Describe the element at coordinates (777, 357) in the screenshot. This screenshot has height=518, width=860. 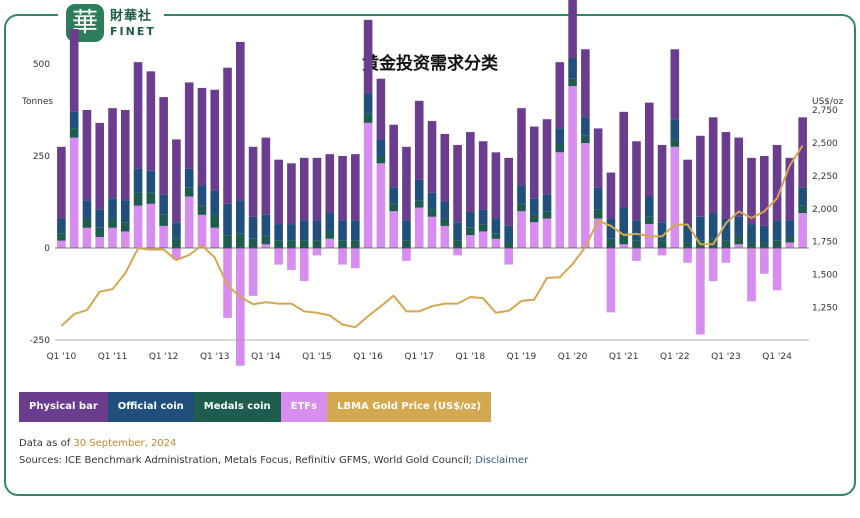
I see `x-tick-label: Q1 '24` at that location.